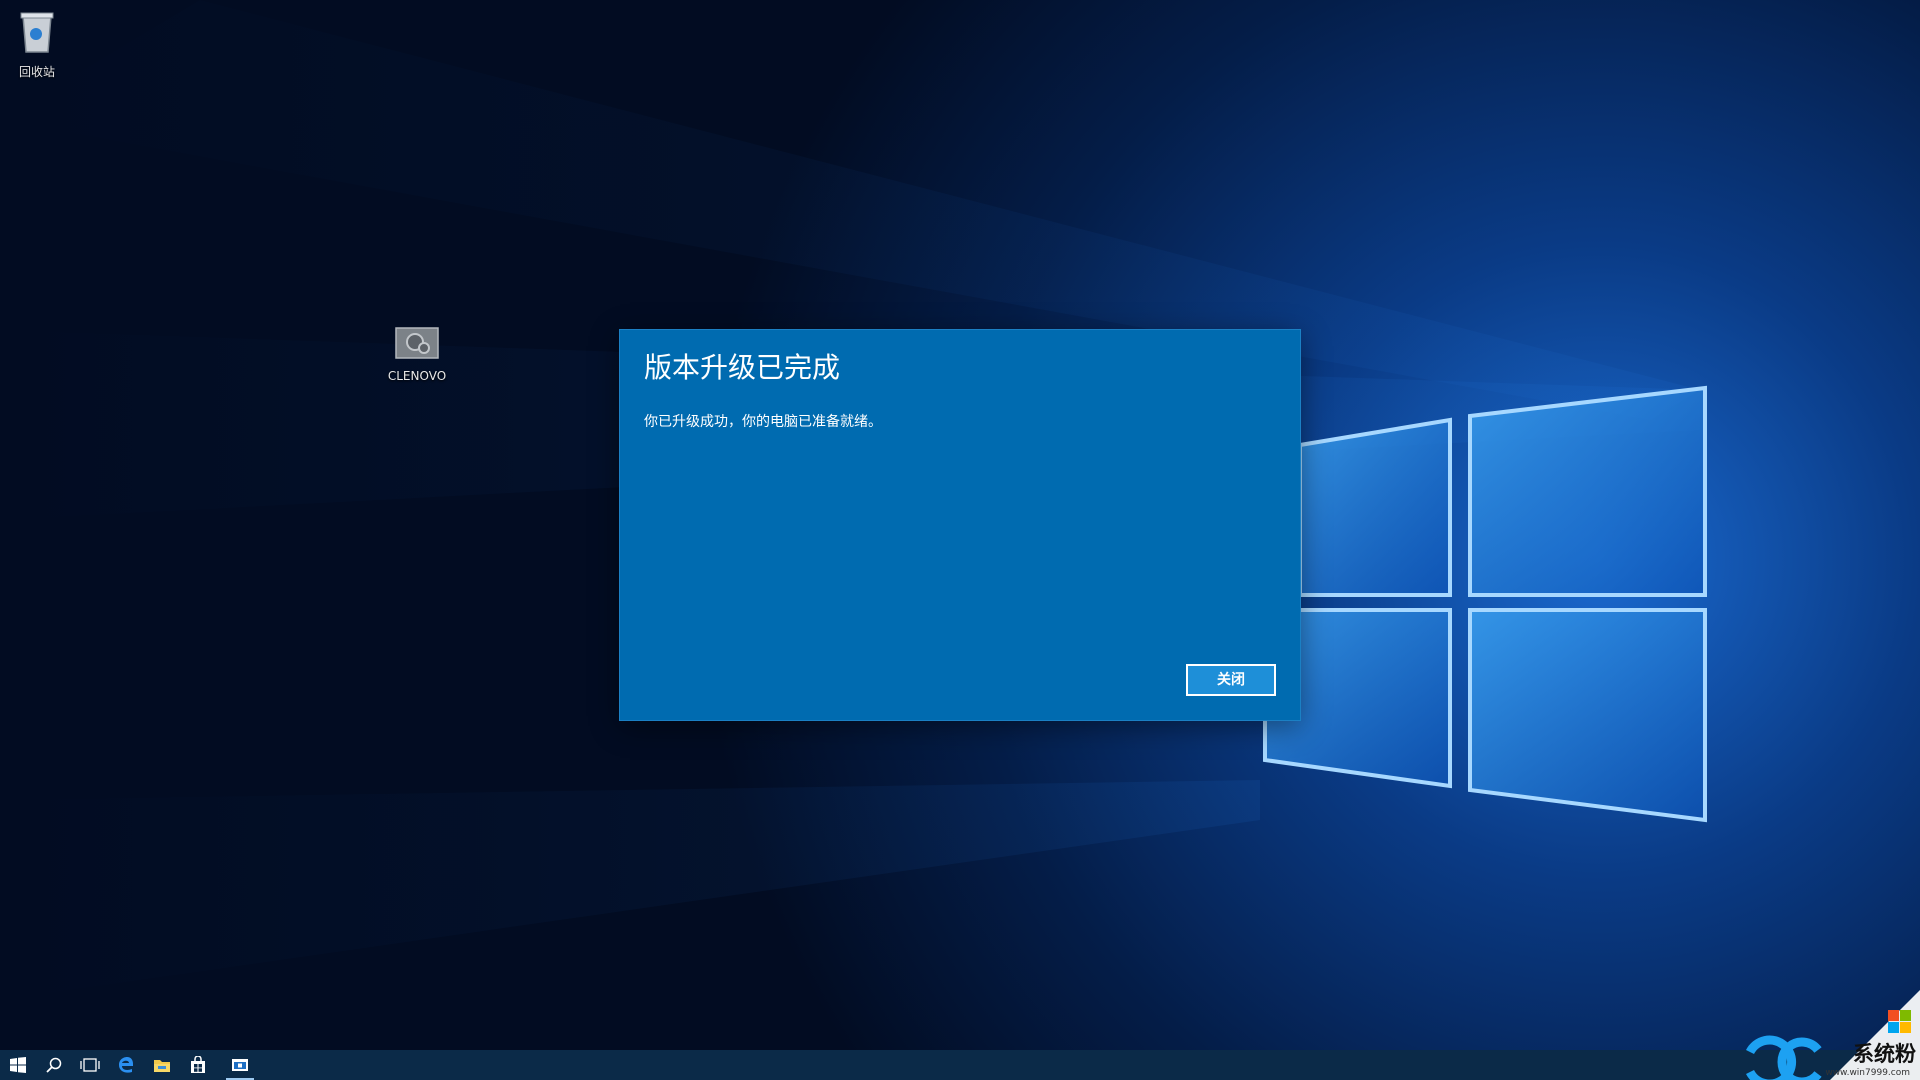 Image resolution: width=1920 pixels, height=1080 pixels. What do you see at coordinates (37, 32) in the screenshot?
I see `recycle-bin-icon` at bounding box center [37, 32].